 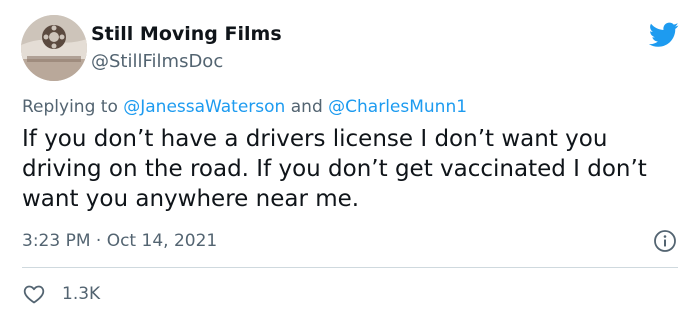 I want to click on author-display-name: Still Moving Films, so click(x=186, y=34).